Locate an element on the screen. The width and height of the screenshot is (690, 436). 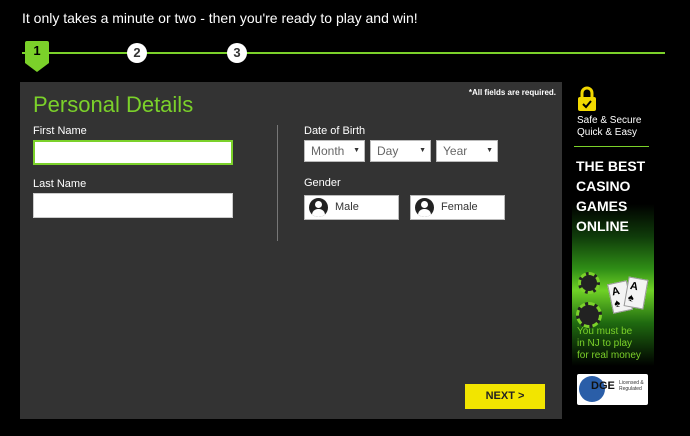
year-select: Year ▼ is located at coordinates (467, 151).